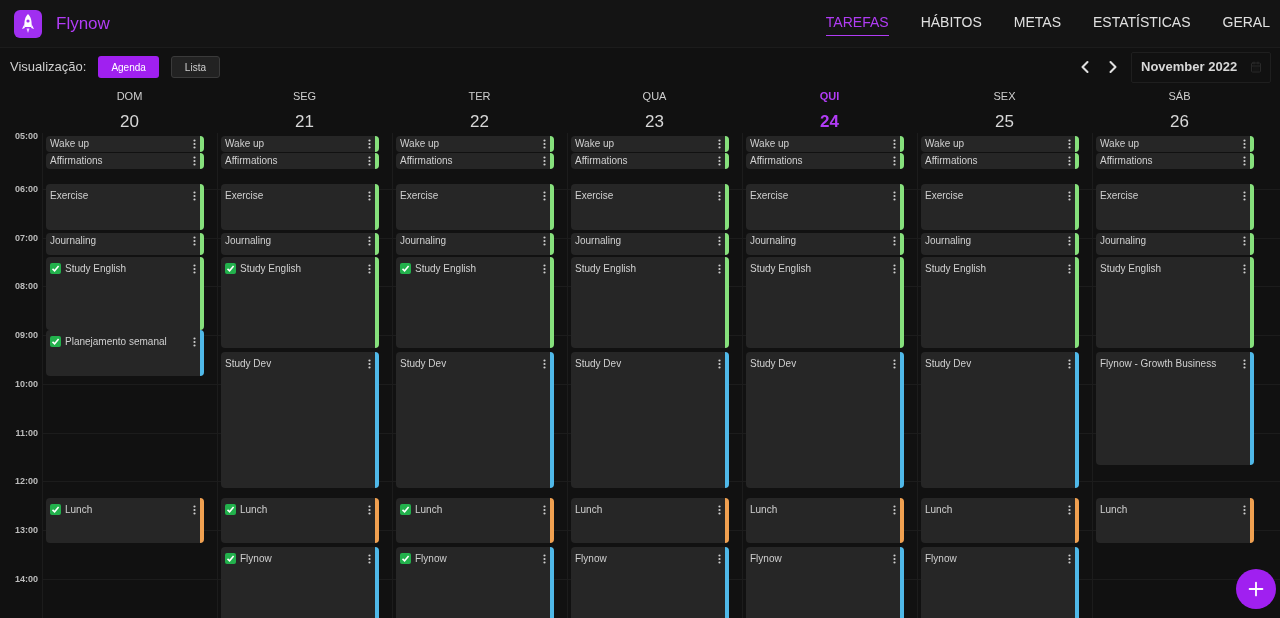  I want to click on day-header: QUI 24, so click(829, 109).